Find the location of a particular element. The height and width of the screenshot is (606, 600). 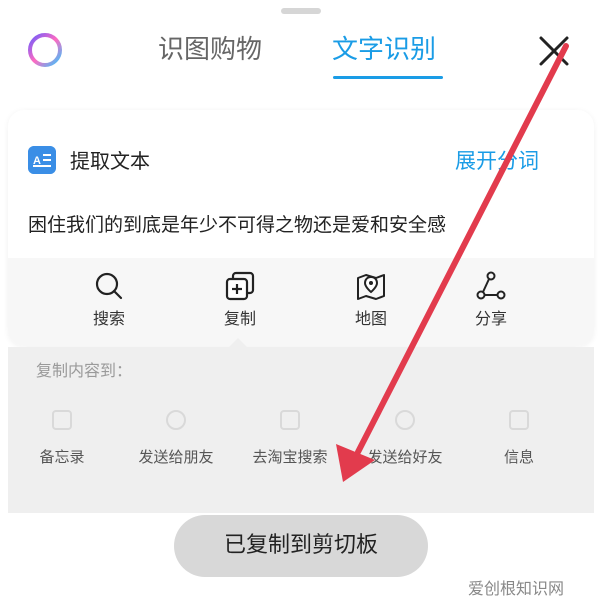

tab-image-shopping: 识图购物 is located at coordinates (210, 50).